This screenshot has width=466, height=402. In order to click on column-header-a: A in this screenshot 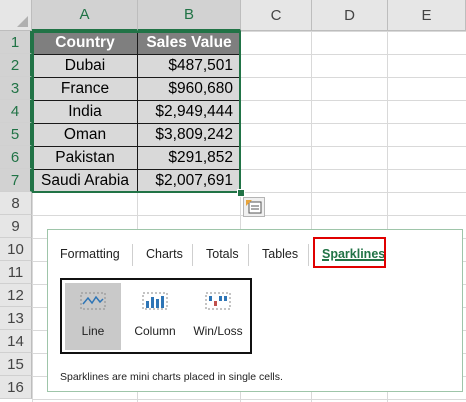, I will do `click(85, 15)`.